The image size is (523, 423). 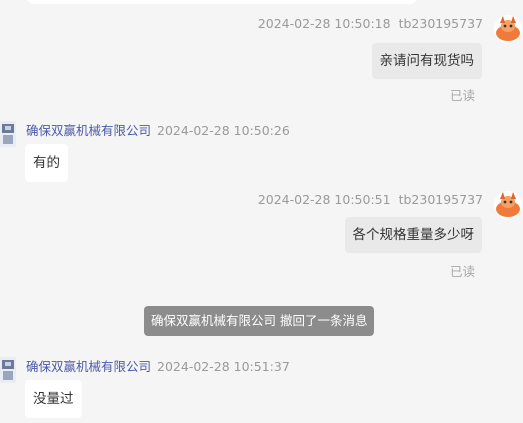 I want to click on message-meta: 确保双赢机械有限公司 2024-02-28 10:51:37, so click(x=158, y=365).